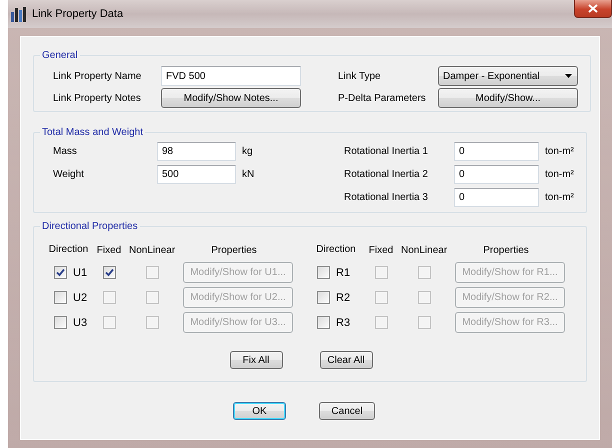 The image size is (612, 448). Describe the element at coordinates (343, 322) in the screenshot. I see `direction-label: R3` at that location.